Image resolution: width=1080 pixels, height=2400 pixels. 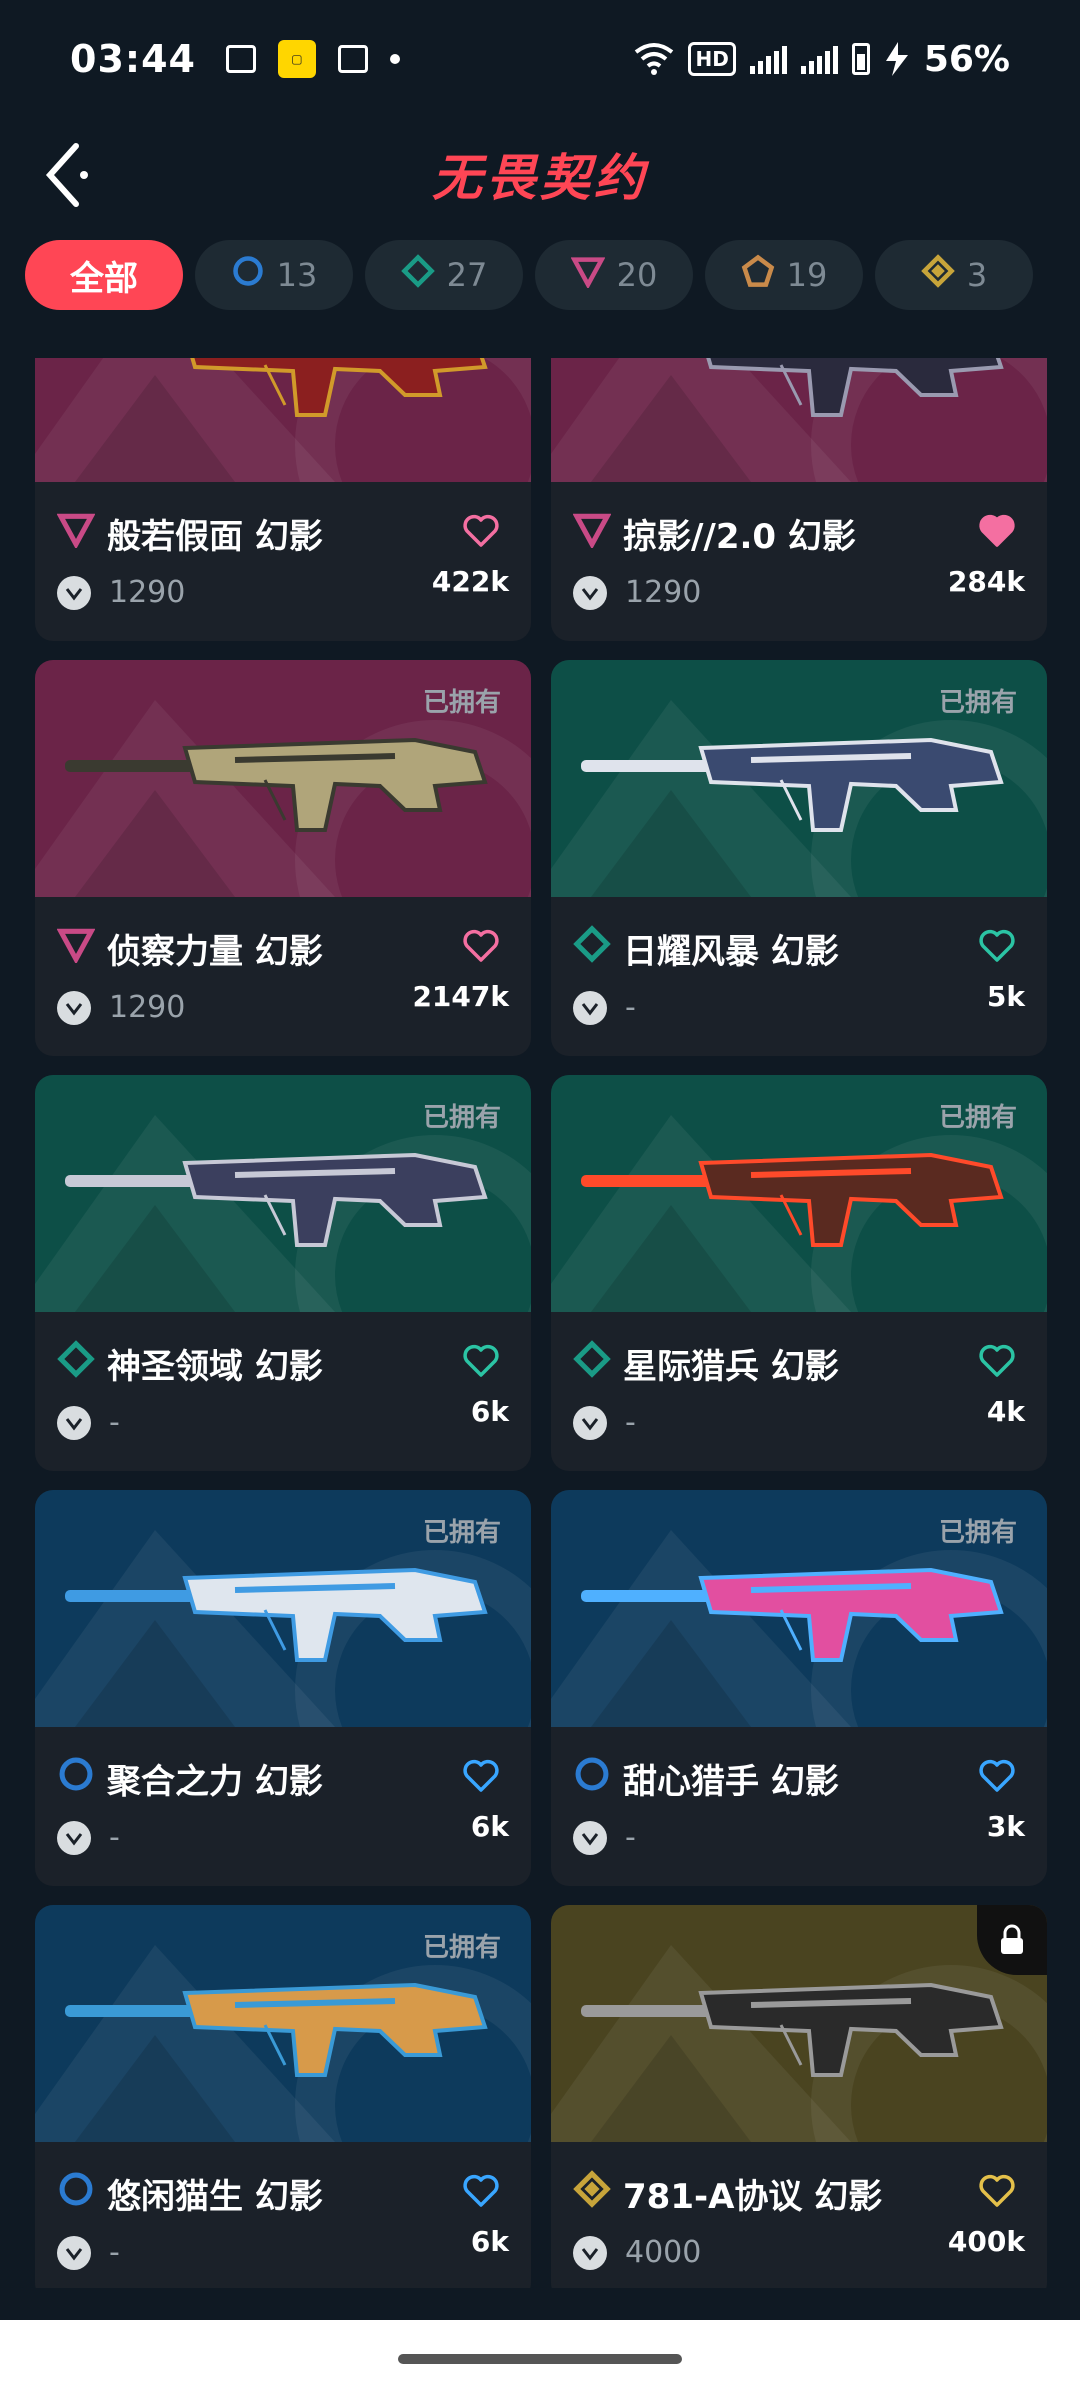 What do you see at coordinates (712, 59) in the screenshot?
I see `hd-icon: HD` at bounding box center [712, 59].